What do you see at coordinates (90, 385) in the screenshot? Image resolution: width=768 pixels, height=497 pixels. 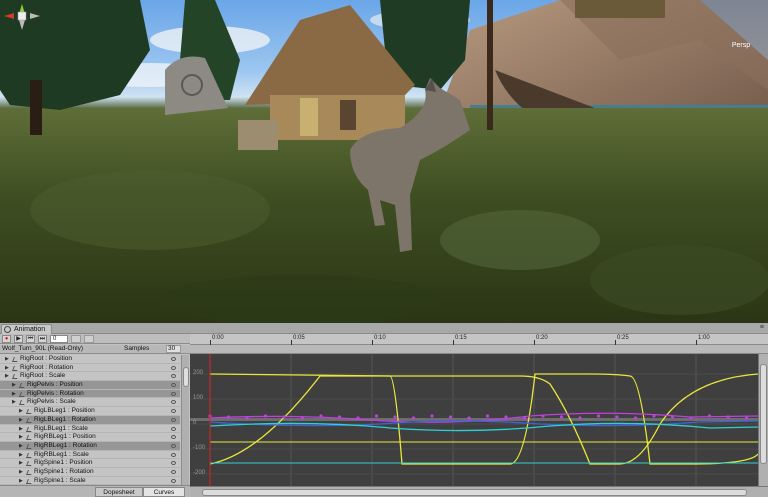 I see `property-row: ▶ RigPelvis : Position` at bounding box center [90, 385].